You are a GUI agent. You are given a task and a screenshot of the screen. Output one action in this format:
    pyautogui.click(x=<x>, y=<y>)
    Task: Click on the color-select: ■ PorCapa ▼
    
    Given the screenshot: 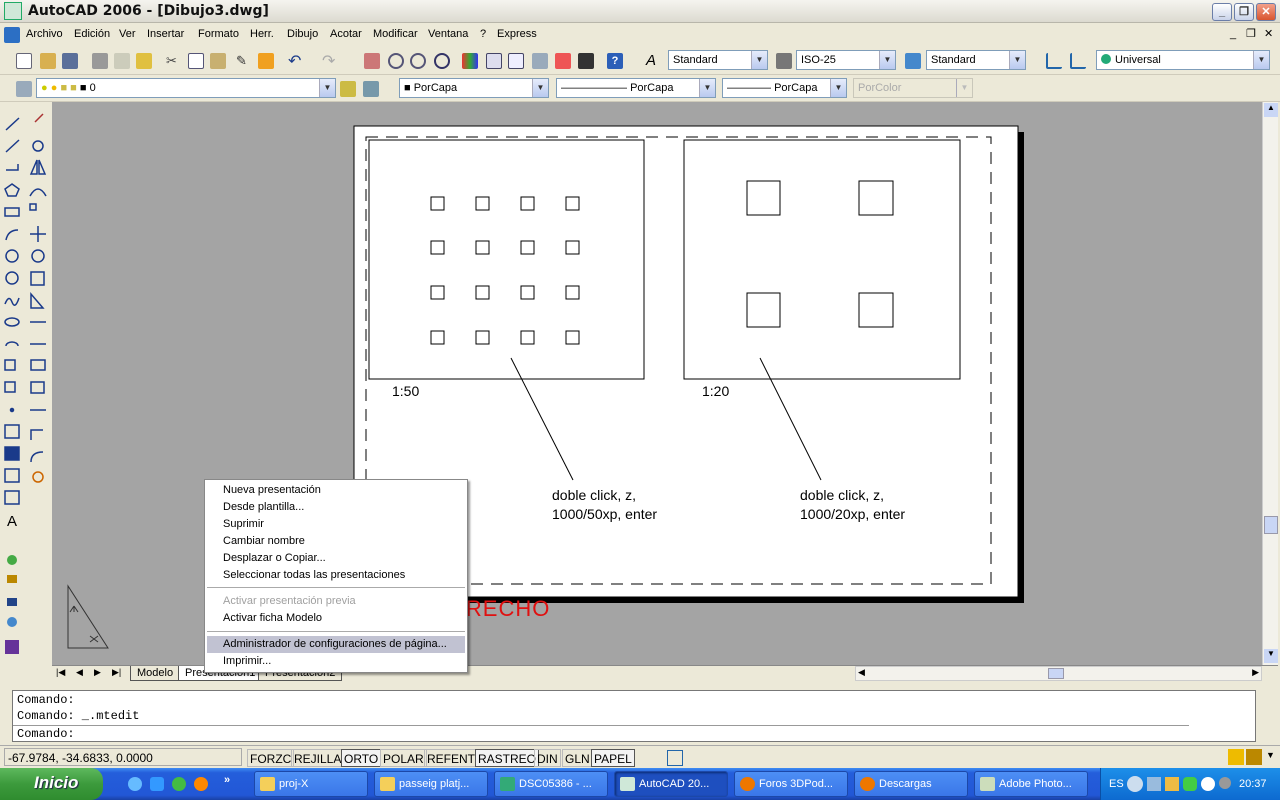 What is the action you would take?
    pyautogui.click(x=474, y=88)
    